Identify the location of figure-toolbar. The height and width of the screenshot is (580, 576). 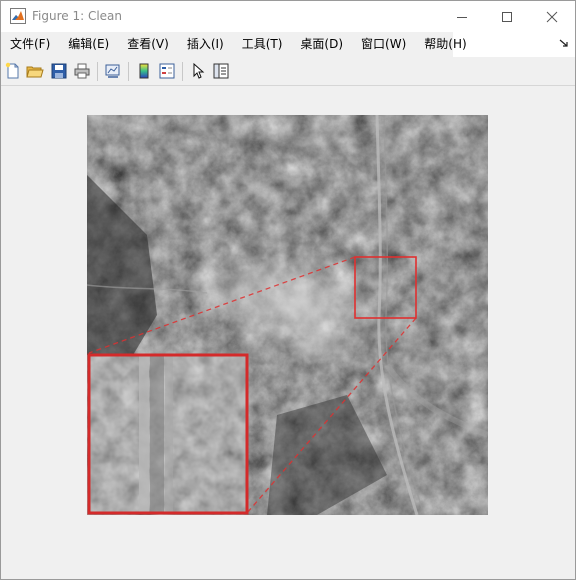
(288, 72).